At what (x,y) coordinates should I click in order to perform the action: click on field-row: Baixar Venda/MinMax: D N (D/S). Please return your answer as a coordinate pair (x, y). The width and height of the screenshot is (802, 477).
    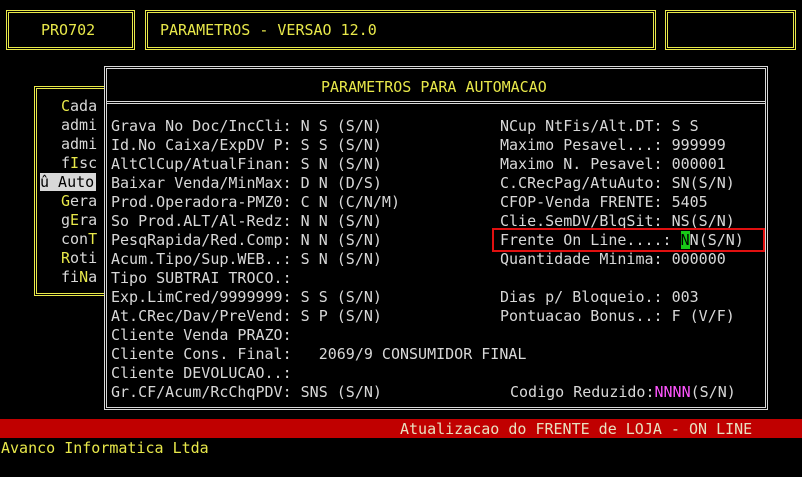
    Looking at the image, I should click on (246, 183).